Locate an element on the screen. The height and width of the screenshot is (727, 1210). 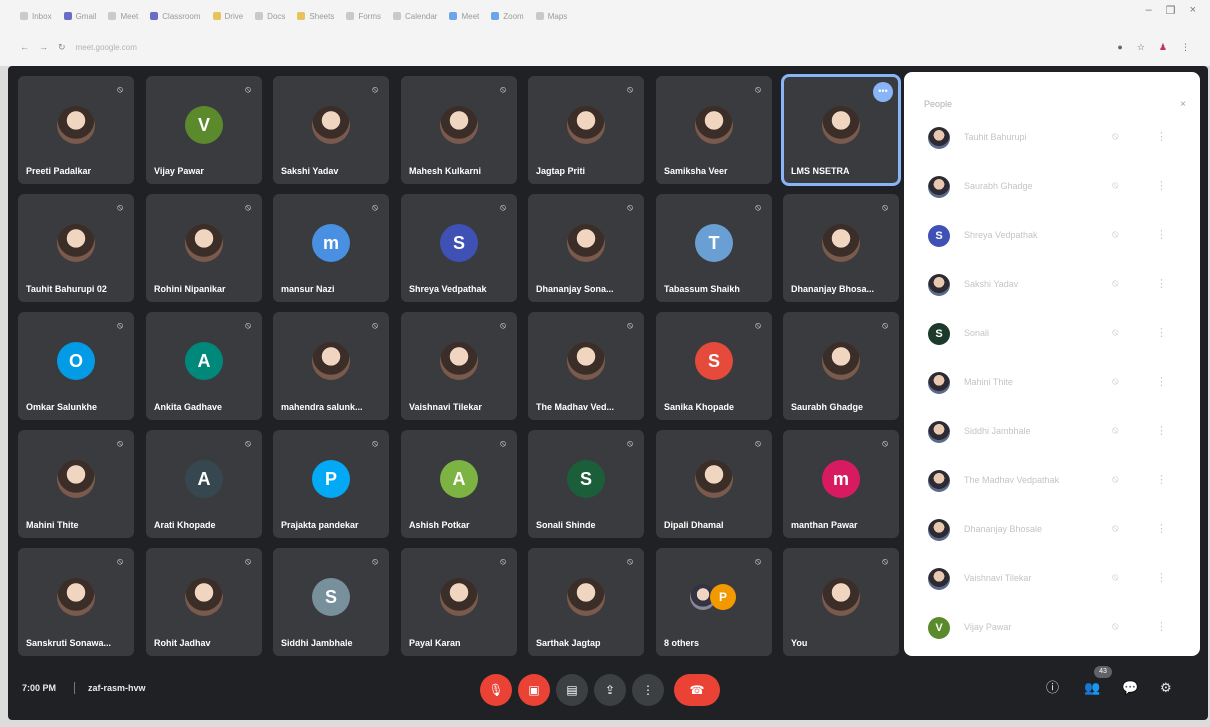
info-icon: ⓘ is located at coordinates (1052, 688).